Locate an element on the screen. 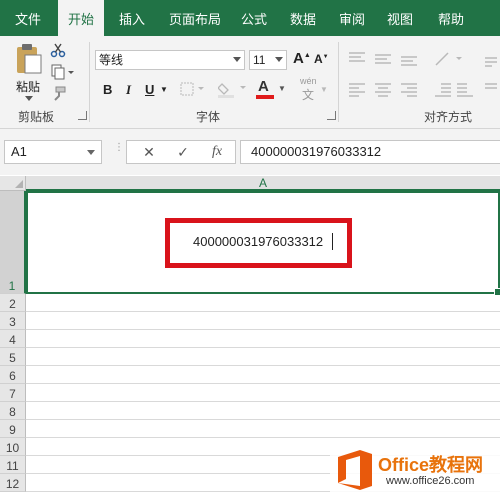 The width and height of the screenshot is (500, 497). enter-icon: ✓ is located at coordinates (183, 152).